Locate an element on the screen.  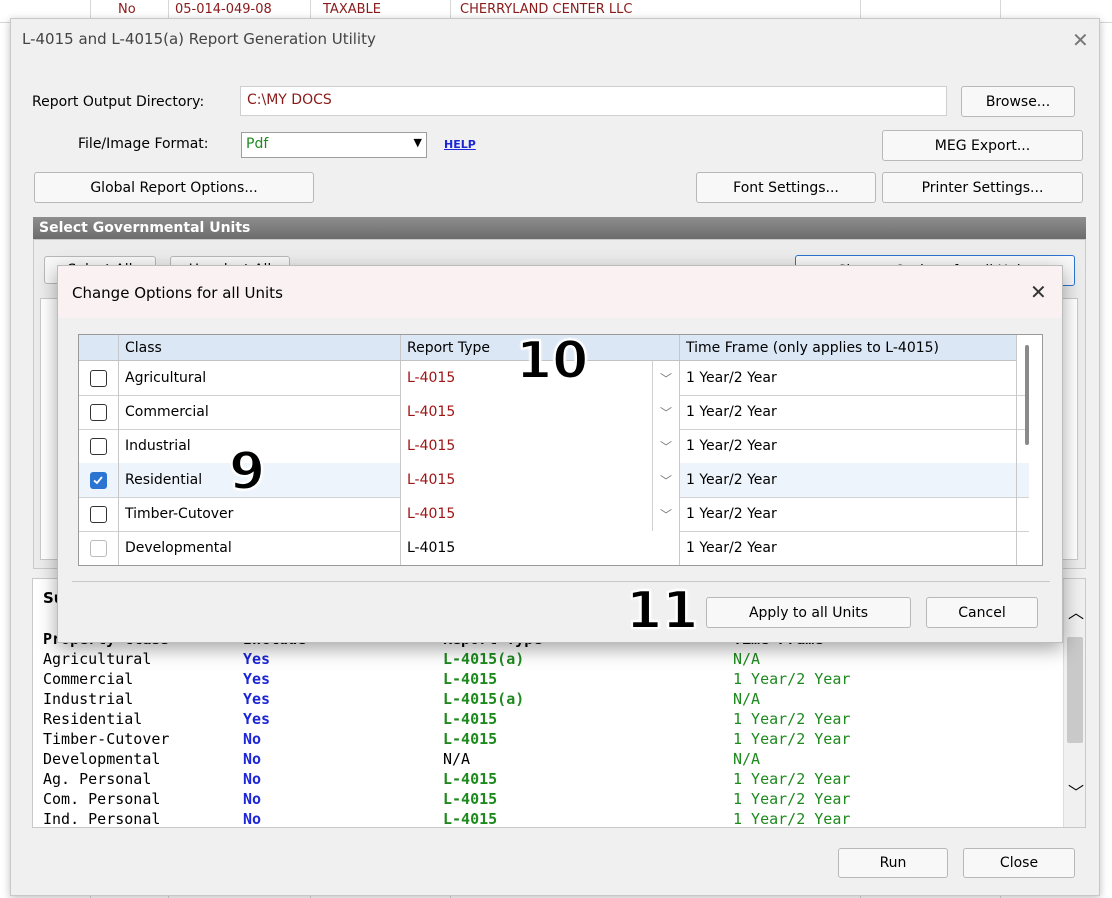
dialog-cancel-button: Cancel is located at coordinates (982, 612).